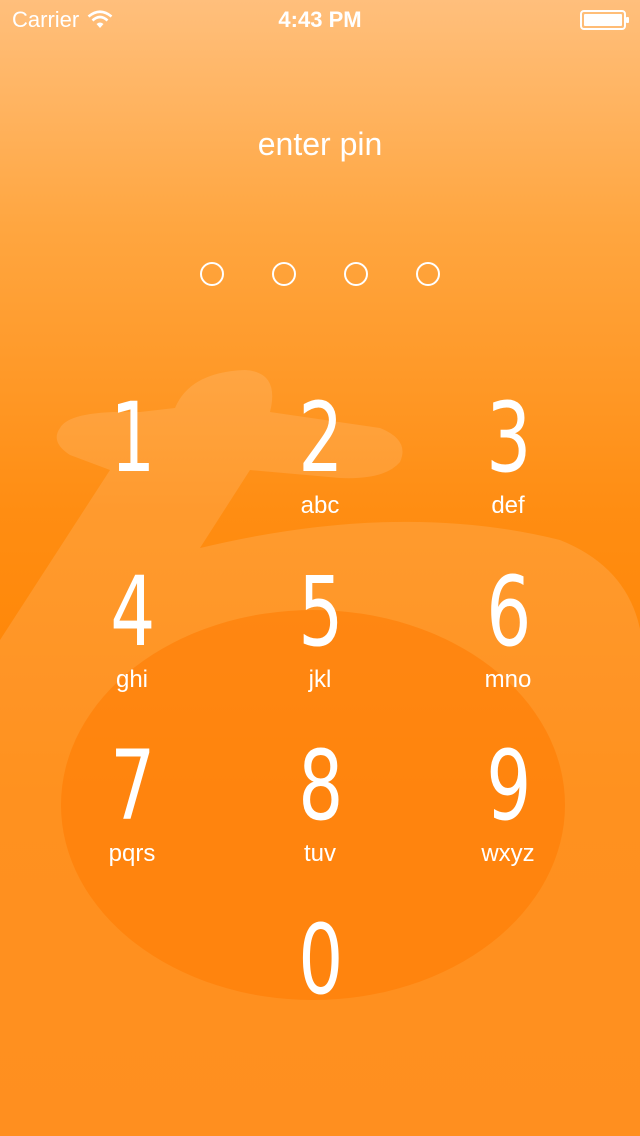  Describe the element at coordinates (132, 679) in the screenshot. I see `key-letters: ghi` at that location.